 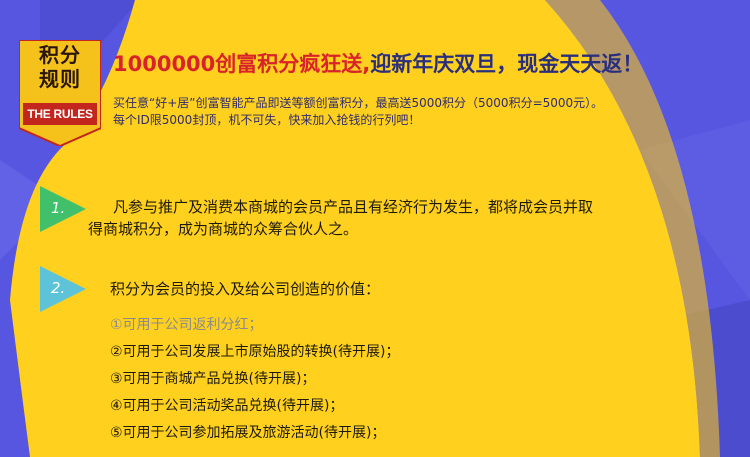 I want to click on badge-english-label: THE RULES, so click(x=60, y=114).